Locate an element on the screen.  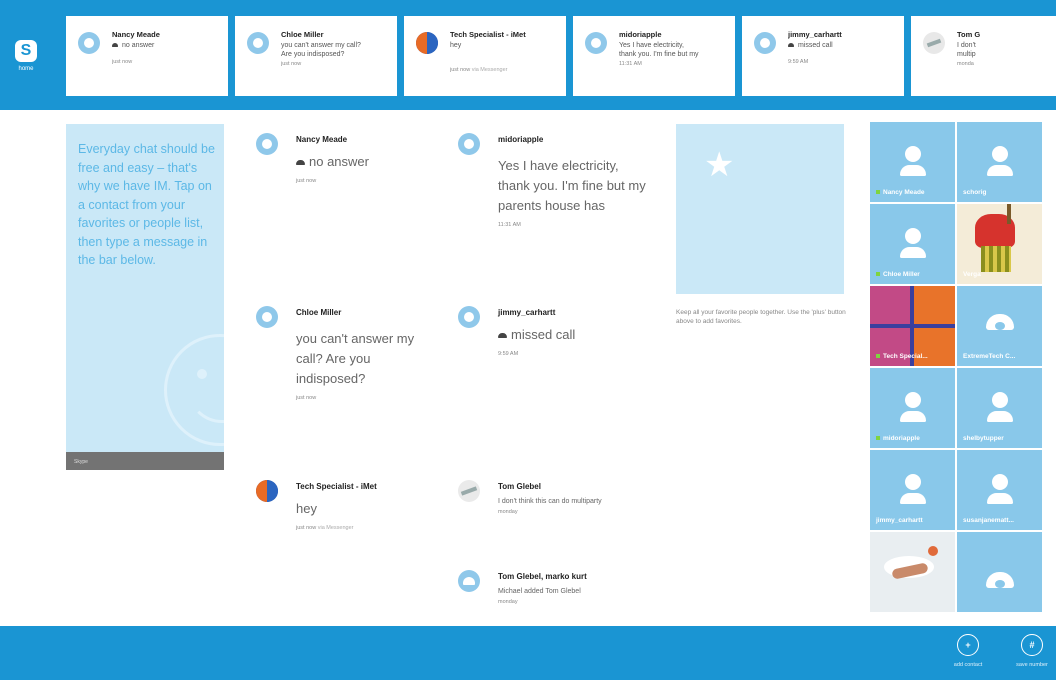
favorites-placeholder: ★ is located at coordinates (760, 209).